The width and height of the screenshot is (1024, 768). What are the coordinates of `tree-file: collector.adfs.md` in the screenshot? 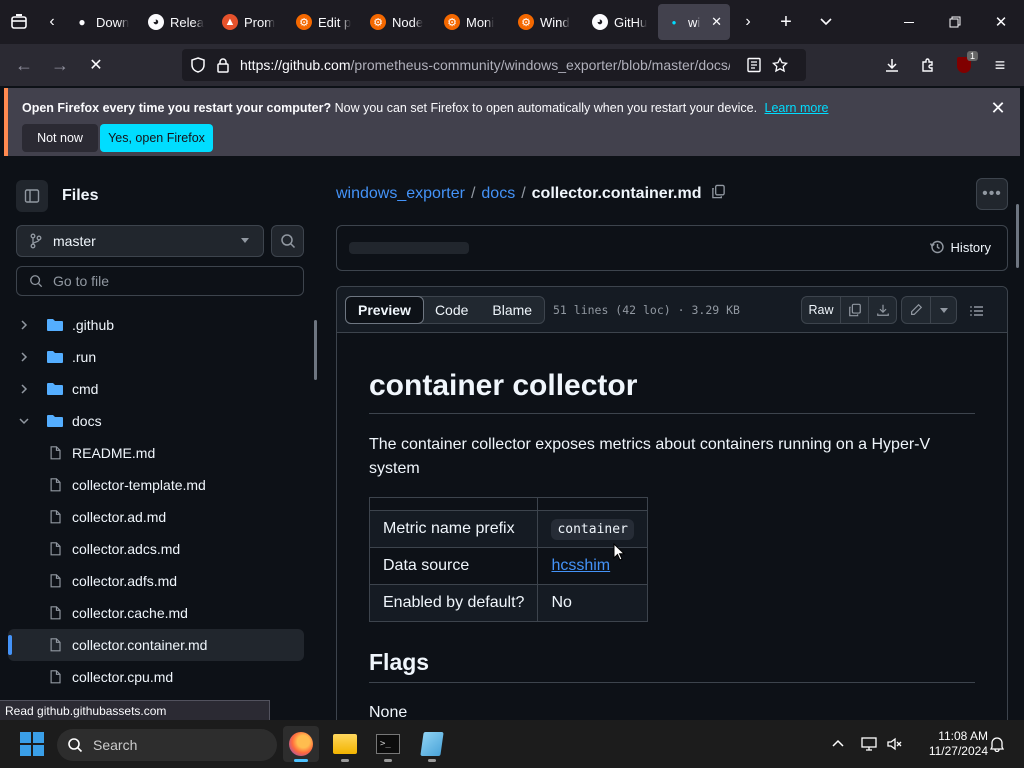 It's located at (156, 581).